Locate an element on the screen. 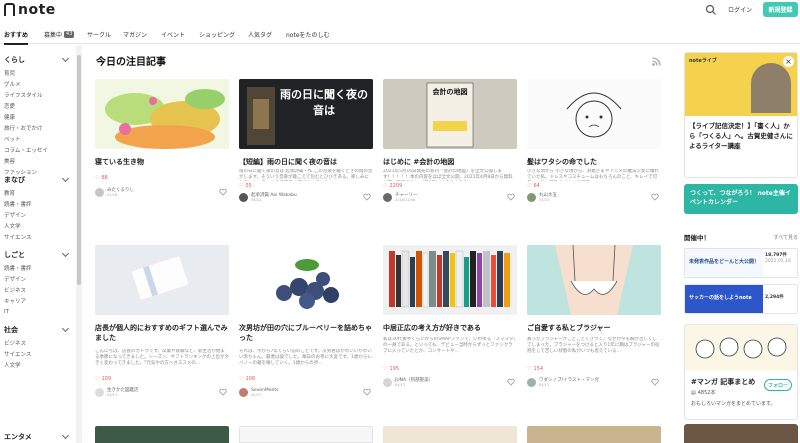 This screenshot has width=800, height=443. tag-title: #マンガ 記事まとめ is located at coordinates (723, 382).